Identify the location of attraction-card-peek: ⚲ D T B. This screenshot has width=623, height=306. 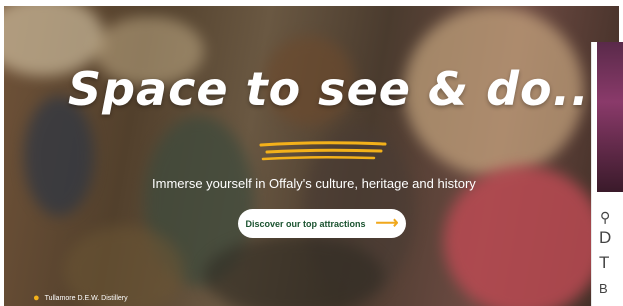
(607, 174).